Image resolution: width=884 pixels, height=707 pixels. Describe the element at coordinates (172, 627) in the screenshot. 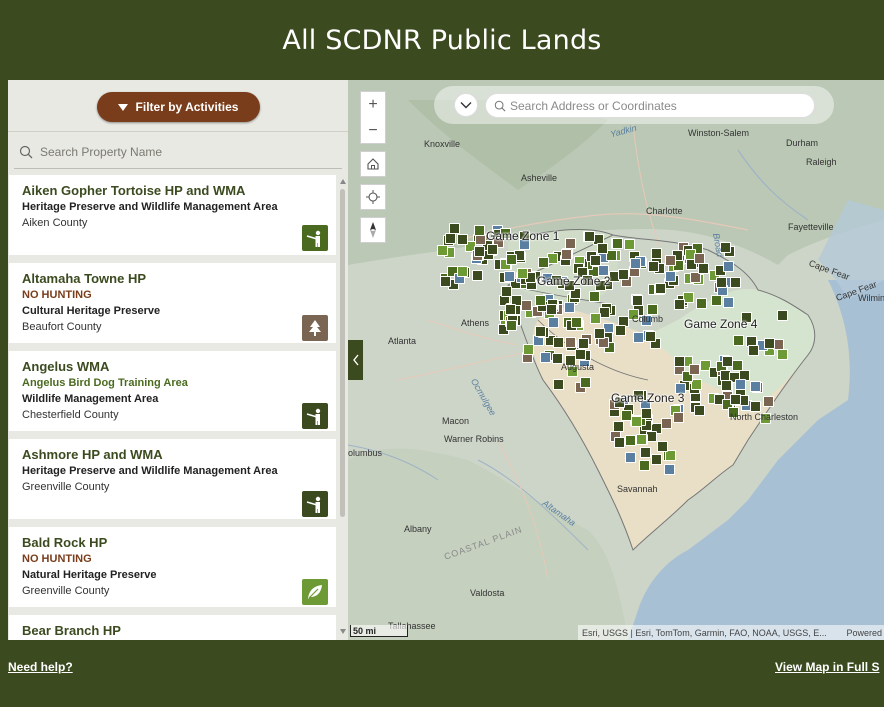

I see `list-item: Bear Branch HP` at that location.